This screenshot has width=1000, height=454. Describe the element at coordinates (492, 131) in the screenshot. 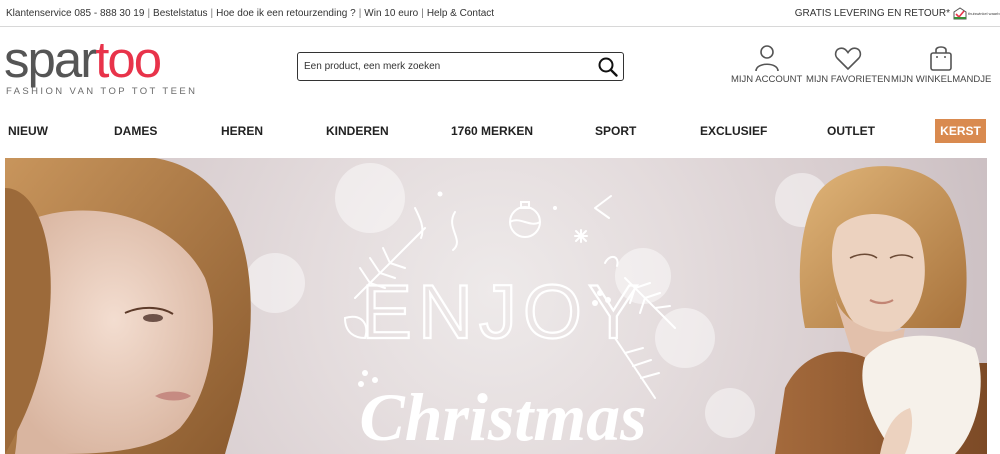

I see `nav-item-merken: 1760 MERKEN` at that location.